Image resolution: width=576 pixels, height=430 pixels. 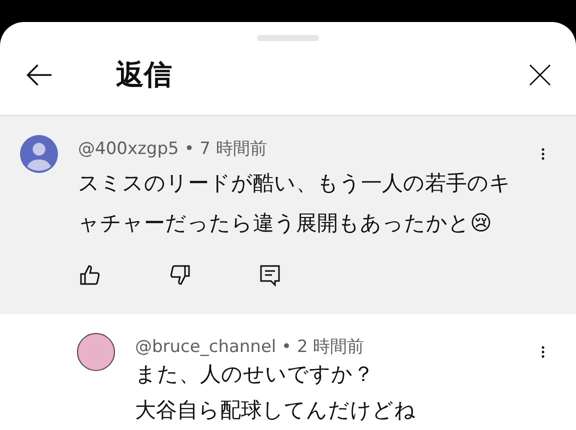 What do you see at coordinates (173, 149) in the screenshot?
I see `comment-meta: @400xzgp5 • 7 時間前` at bounding box center [173, 149].